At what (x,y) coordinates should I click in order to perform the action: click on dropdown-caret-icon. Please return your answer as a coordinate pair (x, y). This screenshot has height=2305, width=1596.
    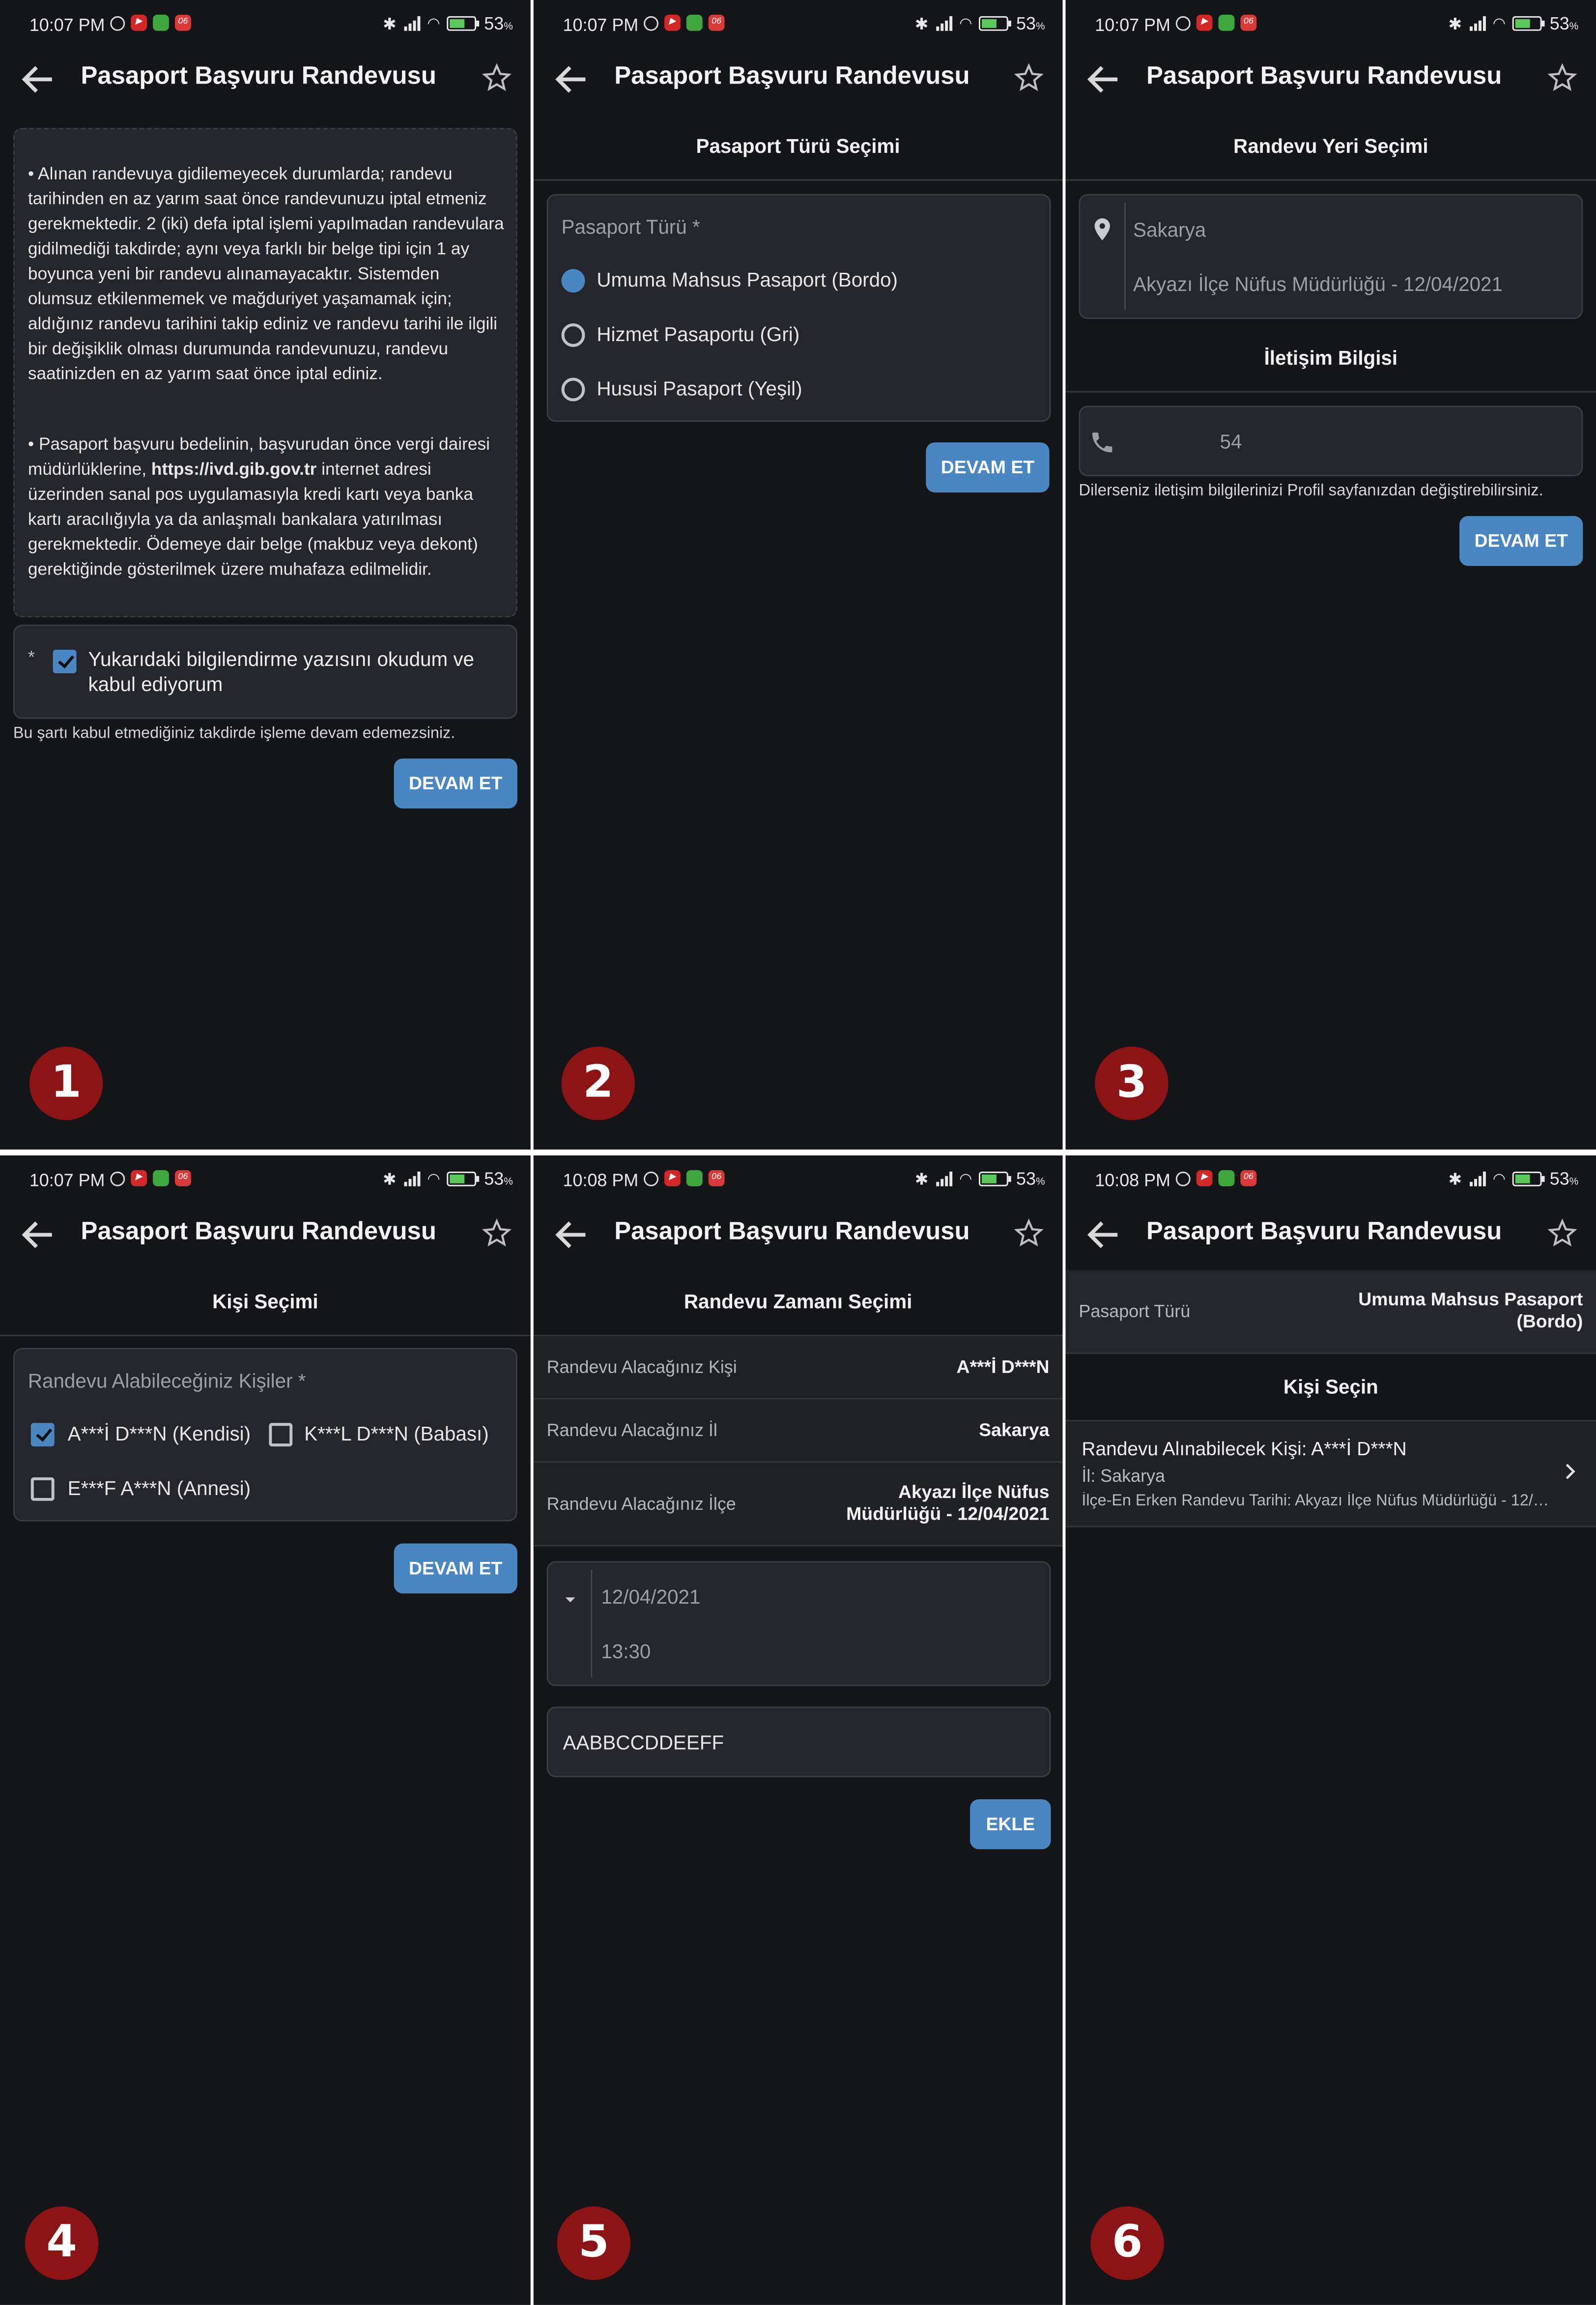
    Looking at the image, I should click on (570, 1600).